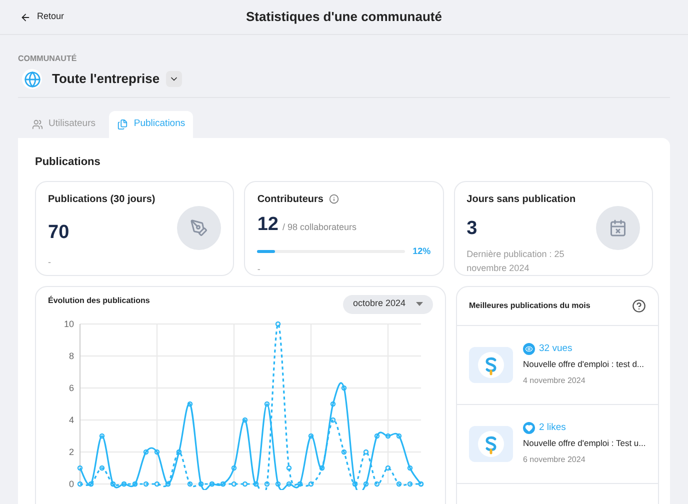  I want to click on card-title: Publications (30 jours), so click(102, 199).